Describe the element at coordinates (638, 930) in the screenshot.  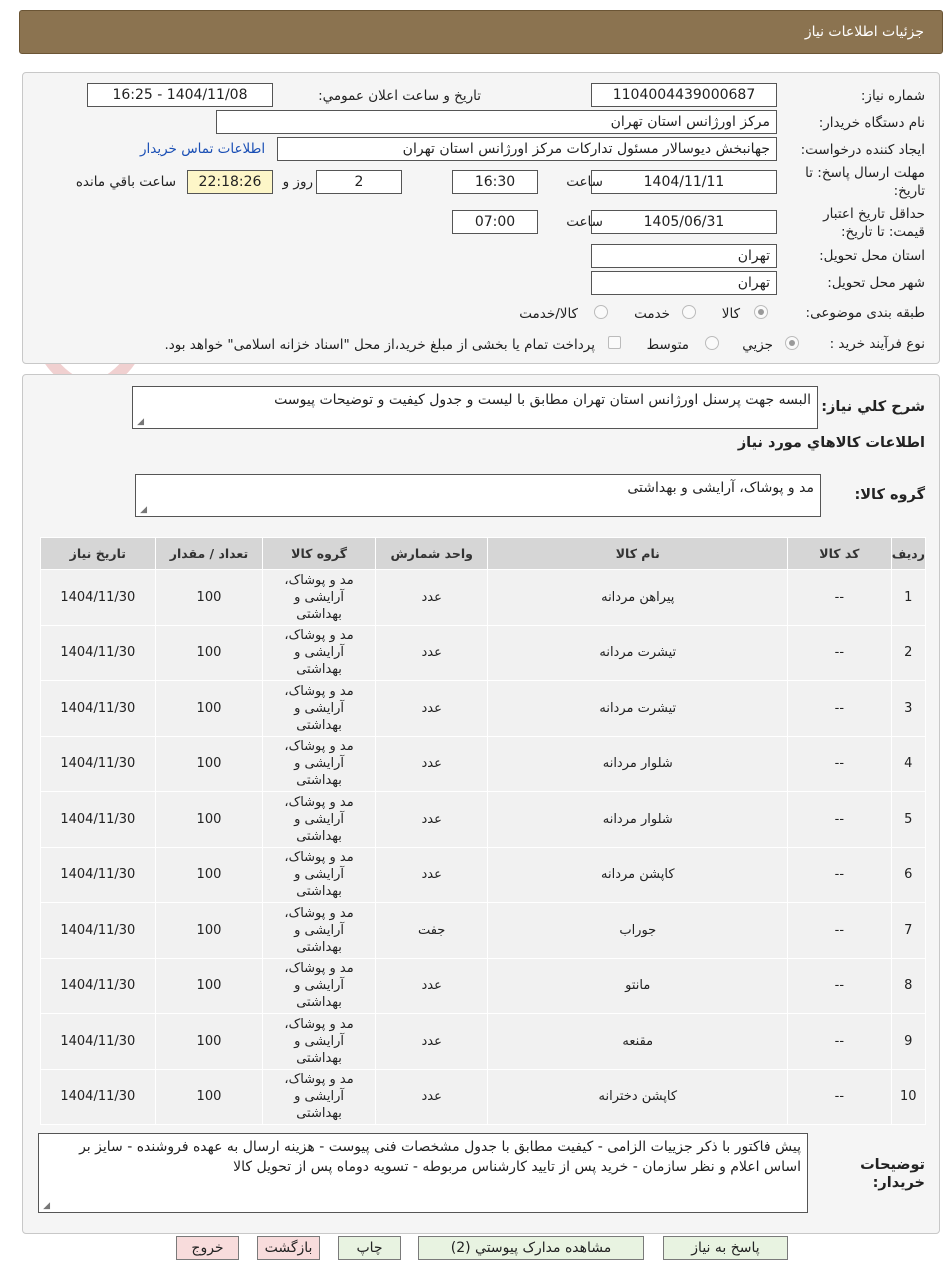
I see `cell-name: جوراب` at that location.